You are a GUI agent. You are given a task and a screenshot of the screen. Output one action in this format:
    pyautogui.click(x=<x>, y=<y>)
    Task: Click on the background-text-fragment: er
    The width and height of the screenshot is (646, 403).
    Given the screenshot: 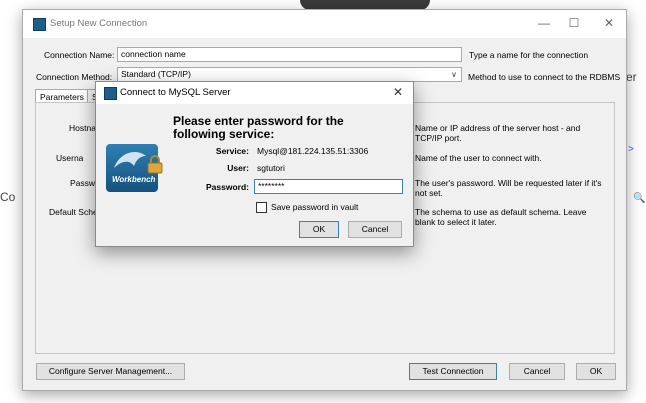 What is the action you would take?
    pyautogui.click(x=631, y=77)
    